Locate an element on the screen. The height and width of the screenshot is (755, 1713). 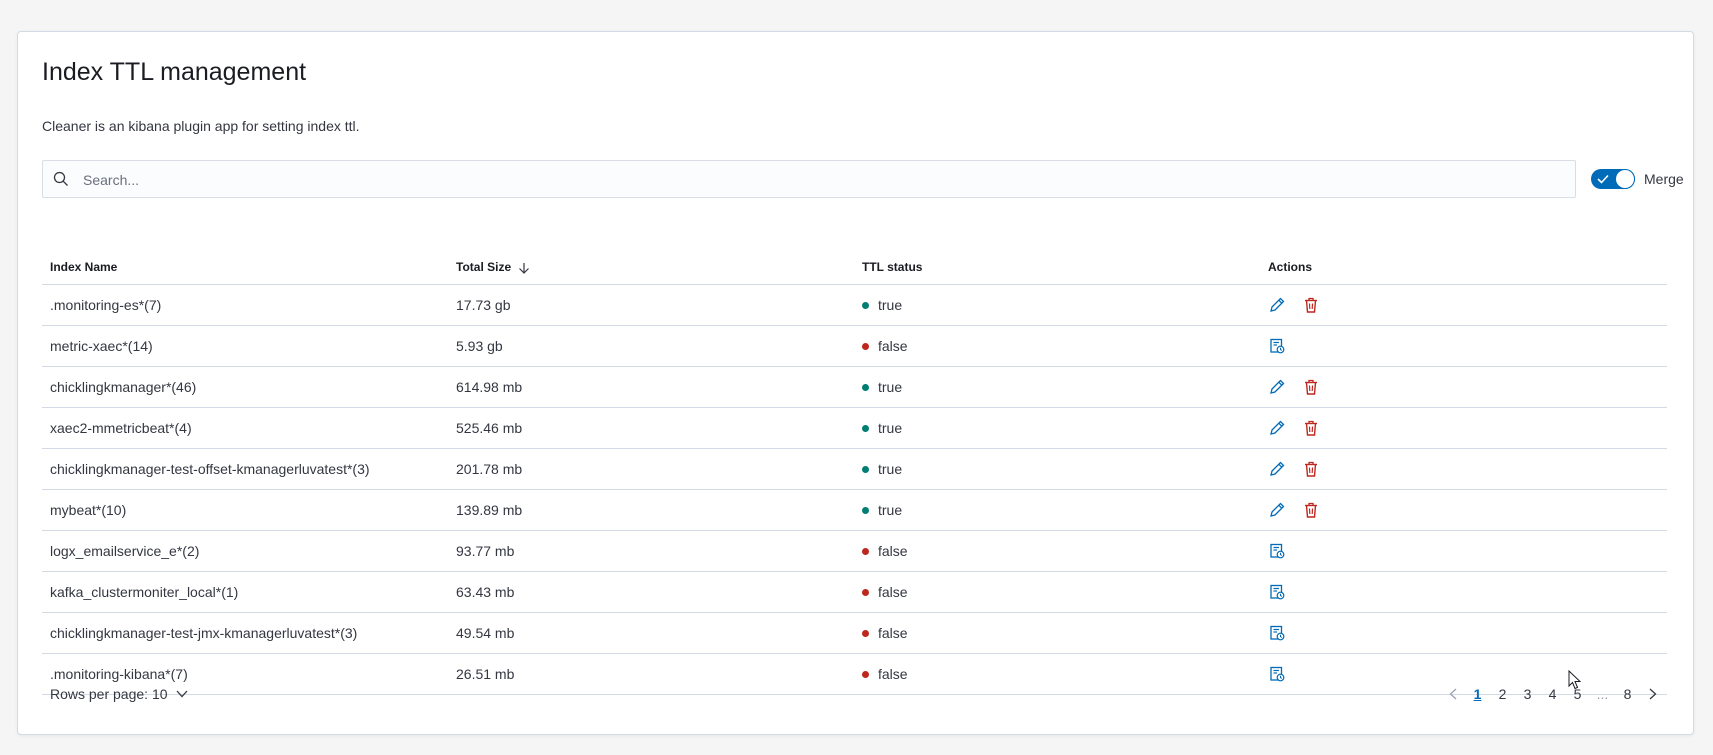
sort-descending-icon is located at coordinates (524, 268).